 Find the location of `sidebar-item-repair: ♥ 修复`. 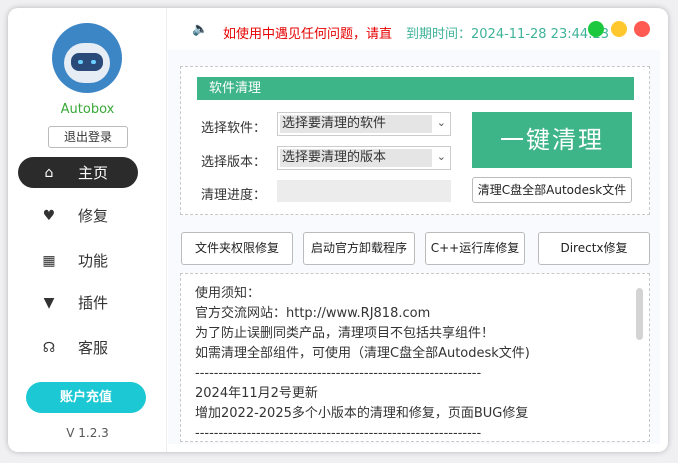

sidebar-item-repair: ♥ 修复 is located at coordinates (78, 215).